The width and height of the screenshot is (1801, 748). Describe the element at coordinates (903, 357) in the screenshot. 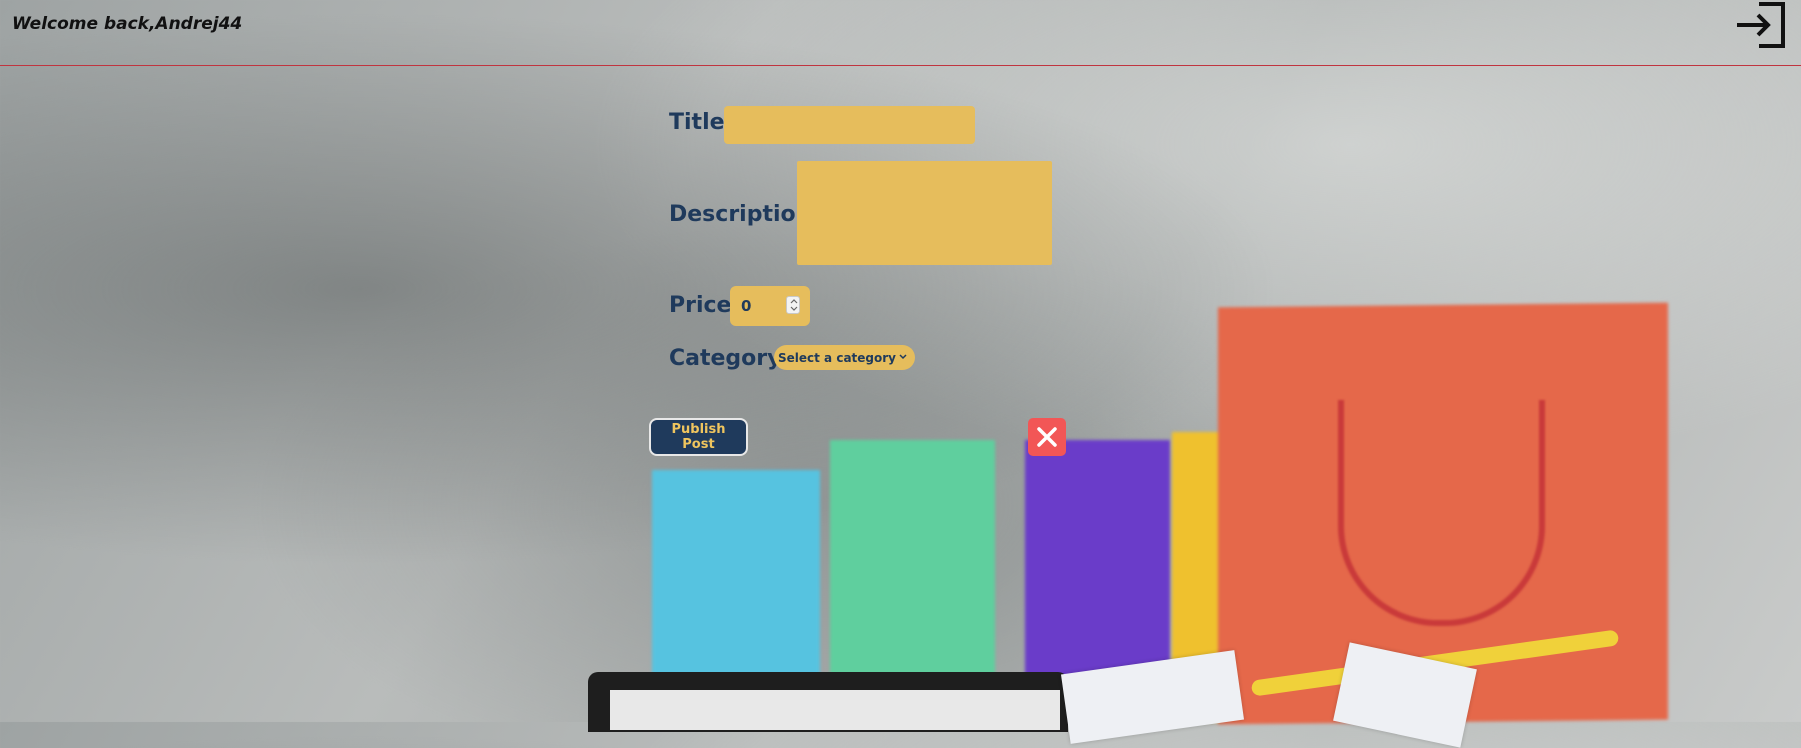

I see `chevron-down-icon` at that location.